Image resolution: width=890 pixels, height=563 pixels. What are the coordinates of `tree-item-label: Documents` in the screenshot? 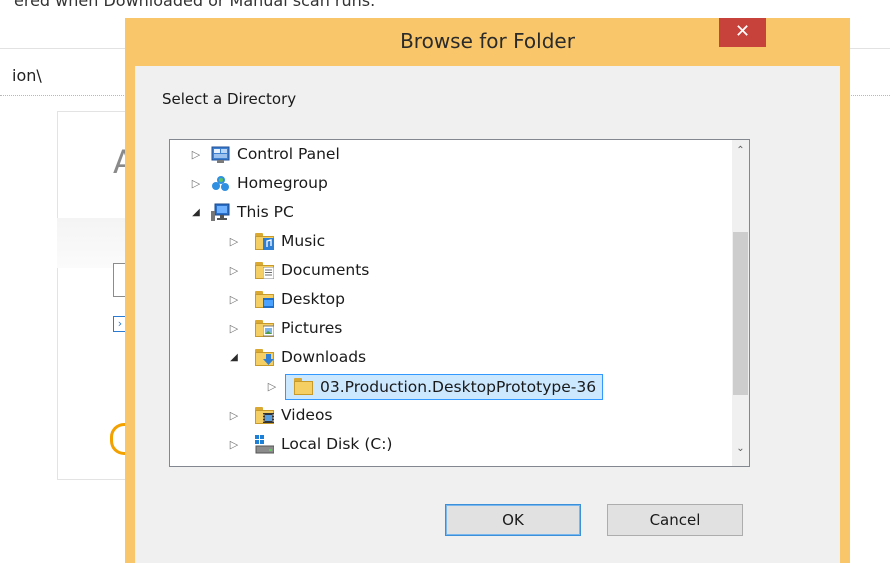 It's located at (325, 270).